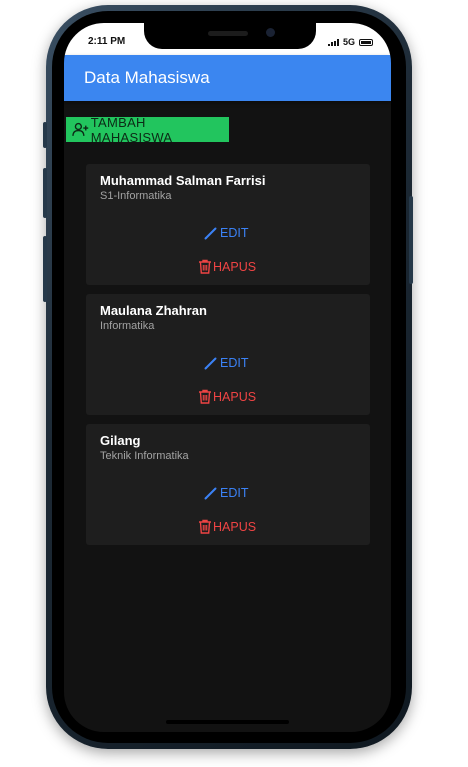 This screenshot has height=767, width=468. I want to click on home-indicator, so click(227, 722).